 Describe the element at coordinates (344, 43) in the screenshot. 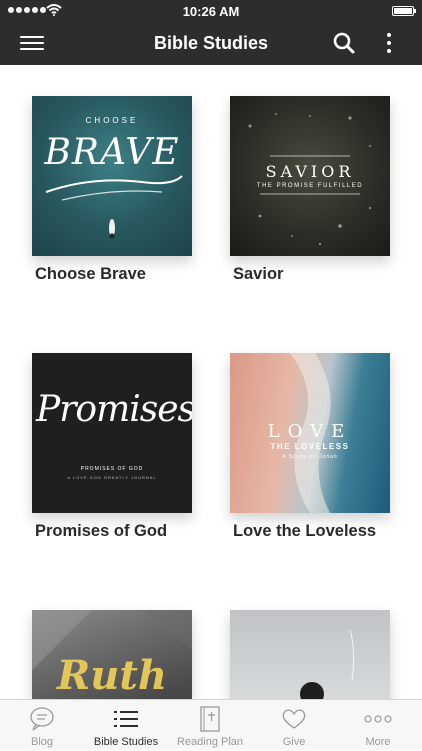

I see `search-icon` at that location.